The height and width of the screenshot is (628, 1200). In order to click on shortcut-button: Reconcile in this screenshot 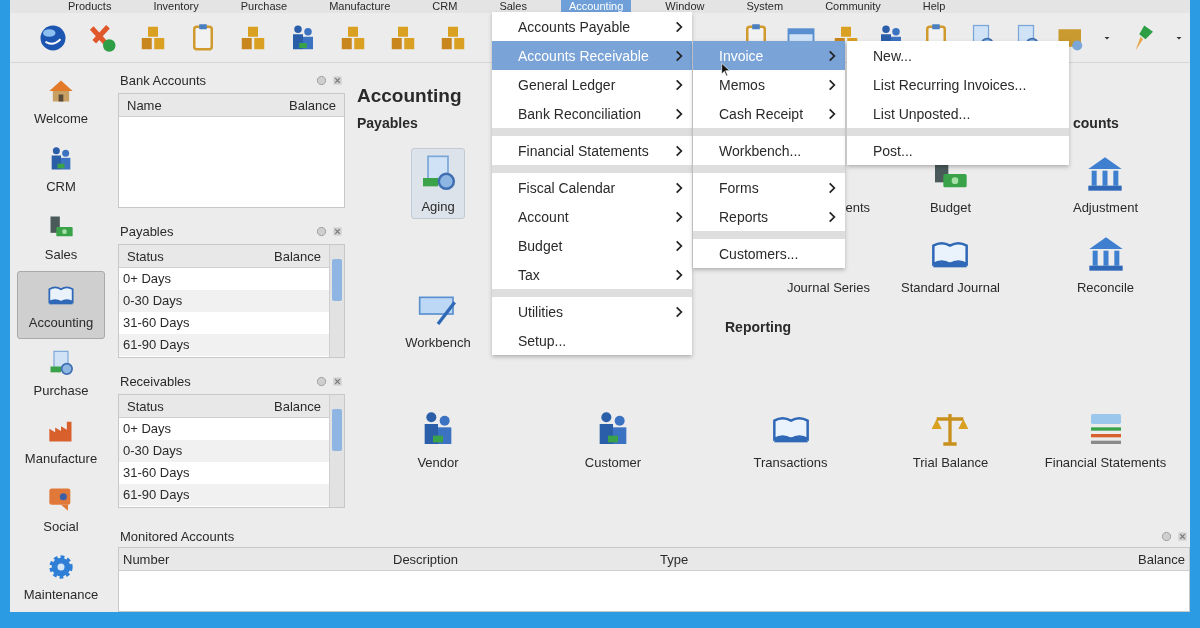, I will do `click(1105, 264)`.